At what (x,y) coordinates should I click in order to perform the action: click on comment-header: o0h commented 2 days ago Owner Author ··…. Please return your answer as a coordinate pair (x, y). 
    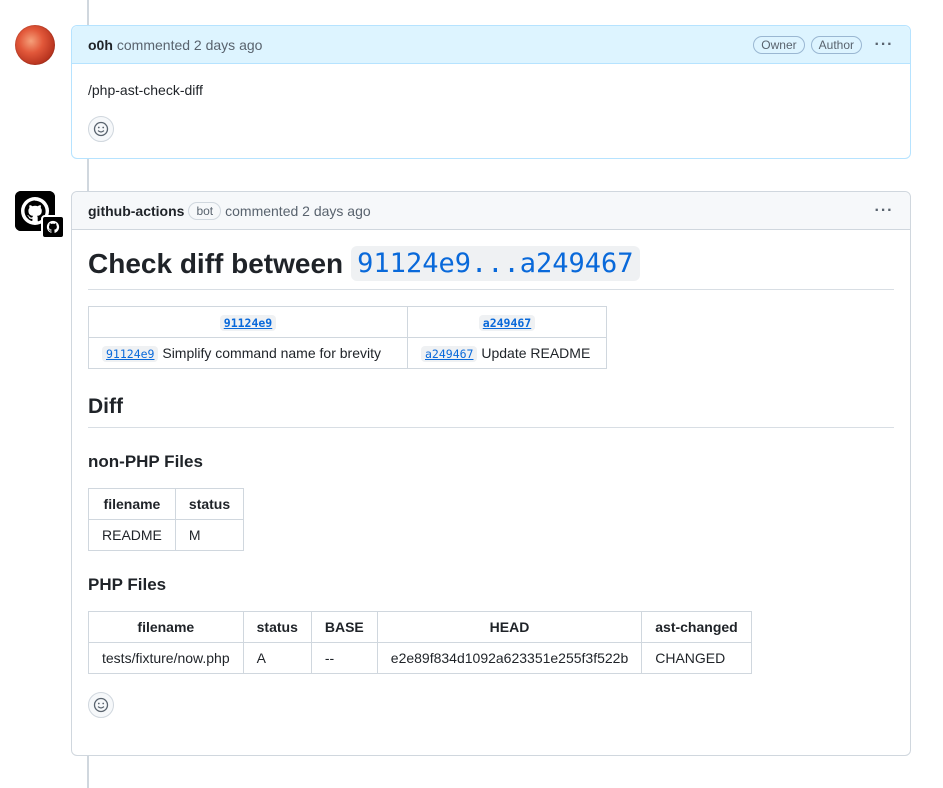
    Looking at the image, I should click on (491, 45).